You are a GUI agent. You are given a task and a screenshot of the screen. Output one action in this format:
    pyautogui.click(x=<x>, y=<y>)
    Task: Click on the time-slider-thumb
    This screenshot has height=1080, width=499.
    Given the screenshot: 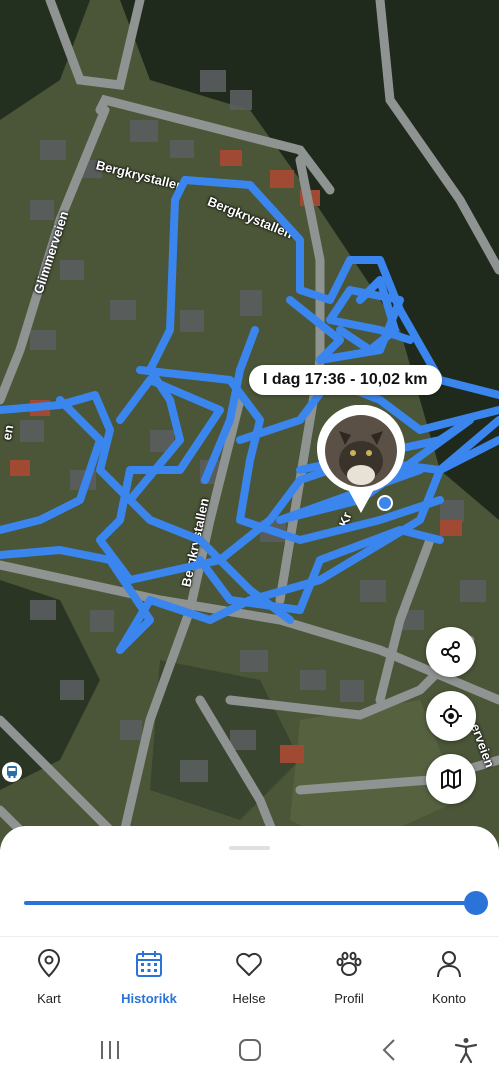 What is the action you would take?
    pyautogui.click(x=476, y=903)
    